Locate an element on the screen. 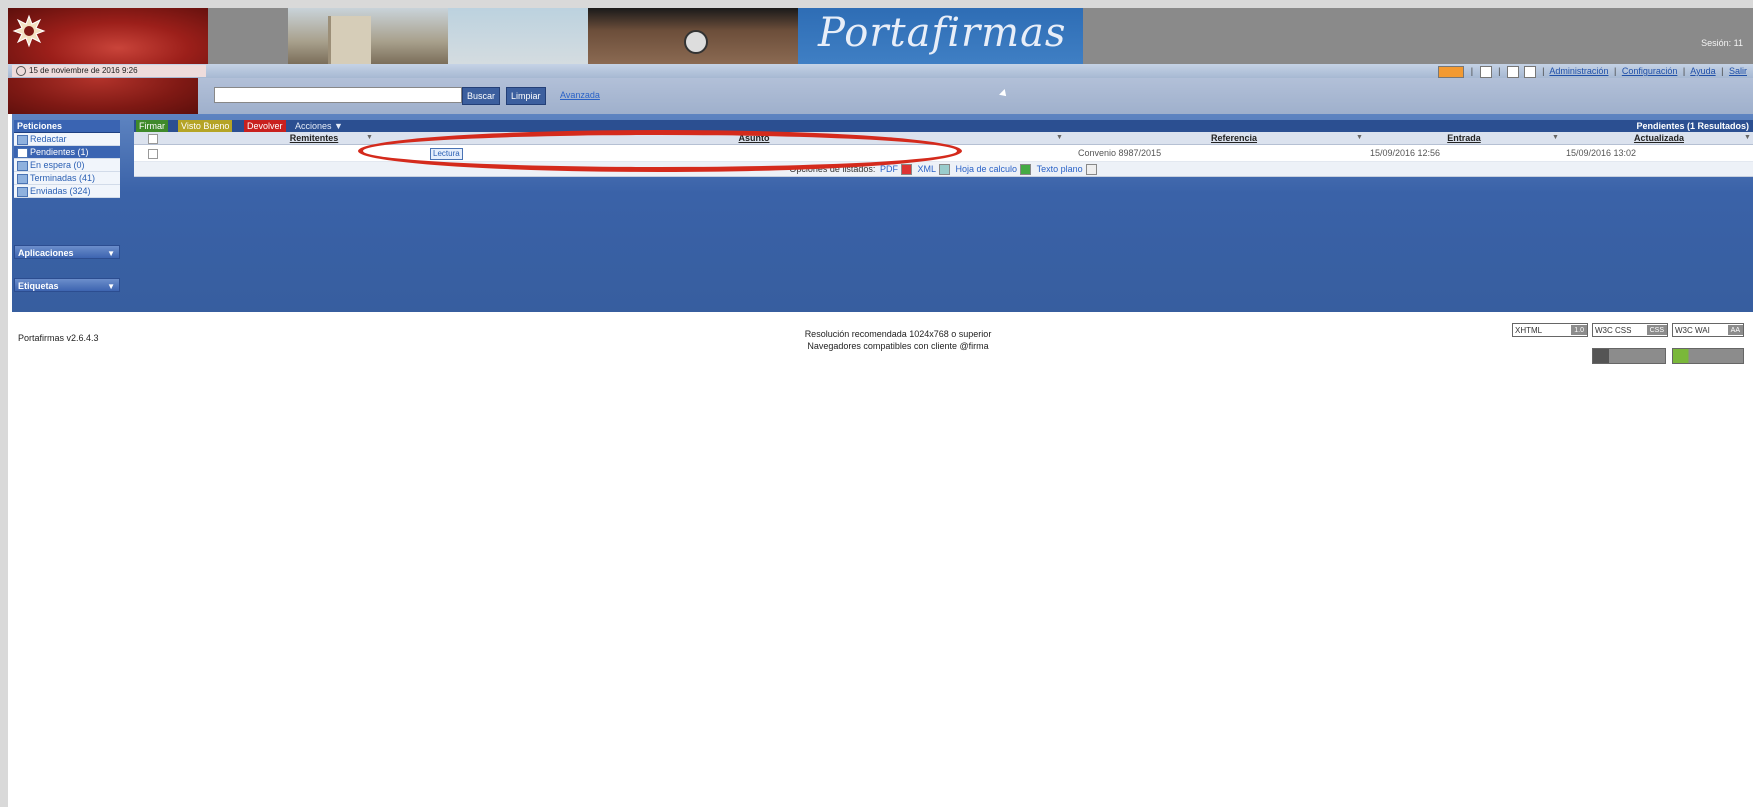  print-icon is located at coordinates (1529, 71).